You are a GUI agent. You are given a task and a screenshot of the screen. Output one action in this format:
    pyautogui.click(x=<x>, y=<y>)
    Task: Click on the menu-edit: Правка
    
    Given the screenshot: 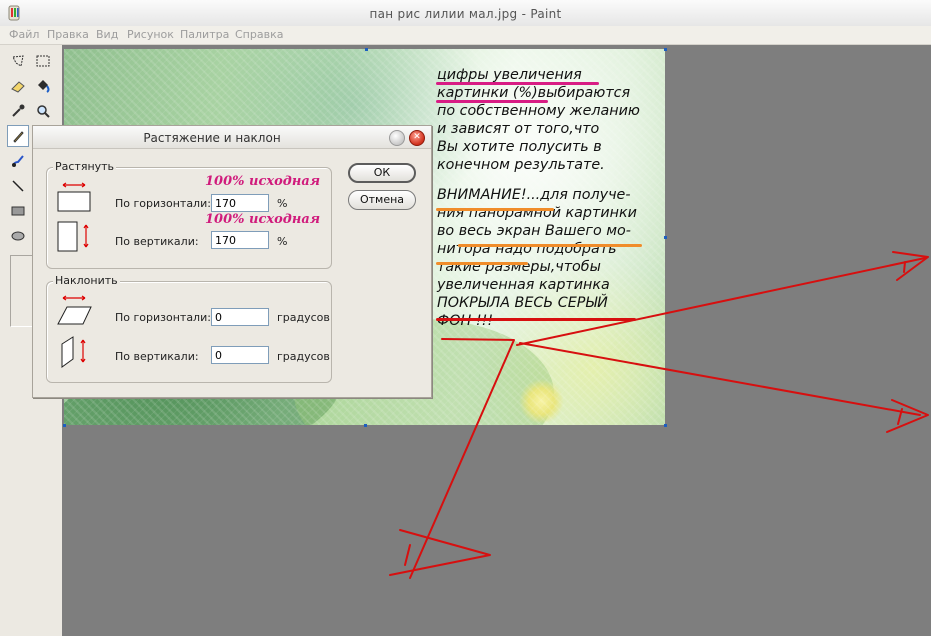 What is the action you would take?
    pyautogui.click(x=68, y=34)
    